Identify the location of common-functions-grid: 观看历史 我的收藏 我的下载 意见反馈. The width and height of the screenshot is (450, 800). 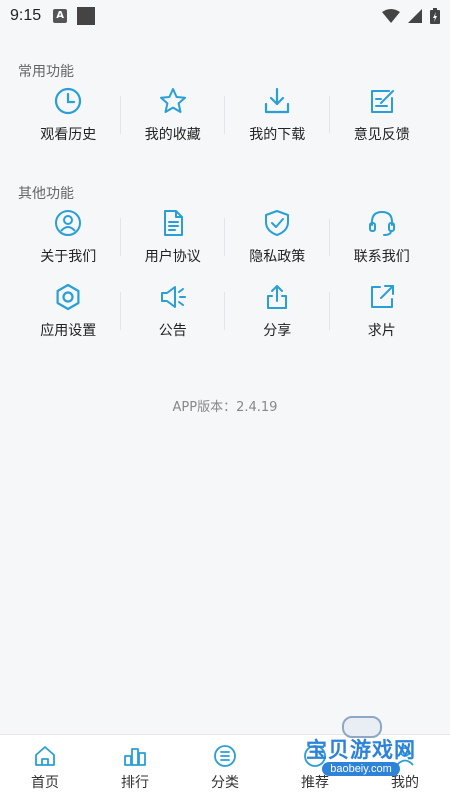
(225, 115).